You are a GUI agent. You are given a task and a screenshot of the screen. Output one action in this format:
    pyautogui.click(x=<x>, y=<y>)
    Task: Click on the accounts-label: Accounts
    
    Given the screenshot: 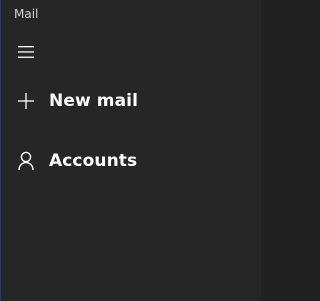 What is the action you would take?
    pyautogui.click(x=93, y=161)
    